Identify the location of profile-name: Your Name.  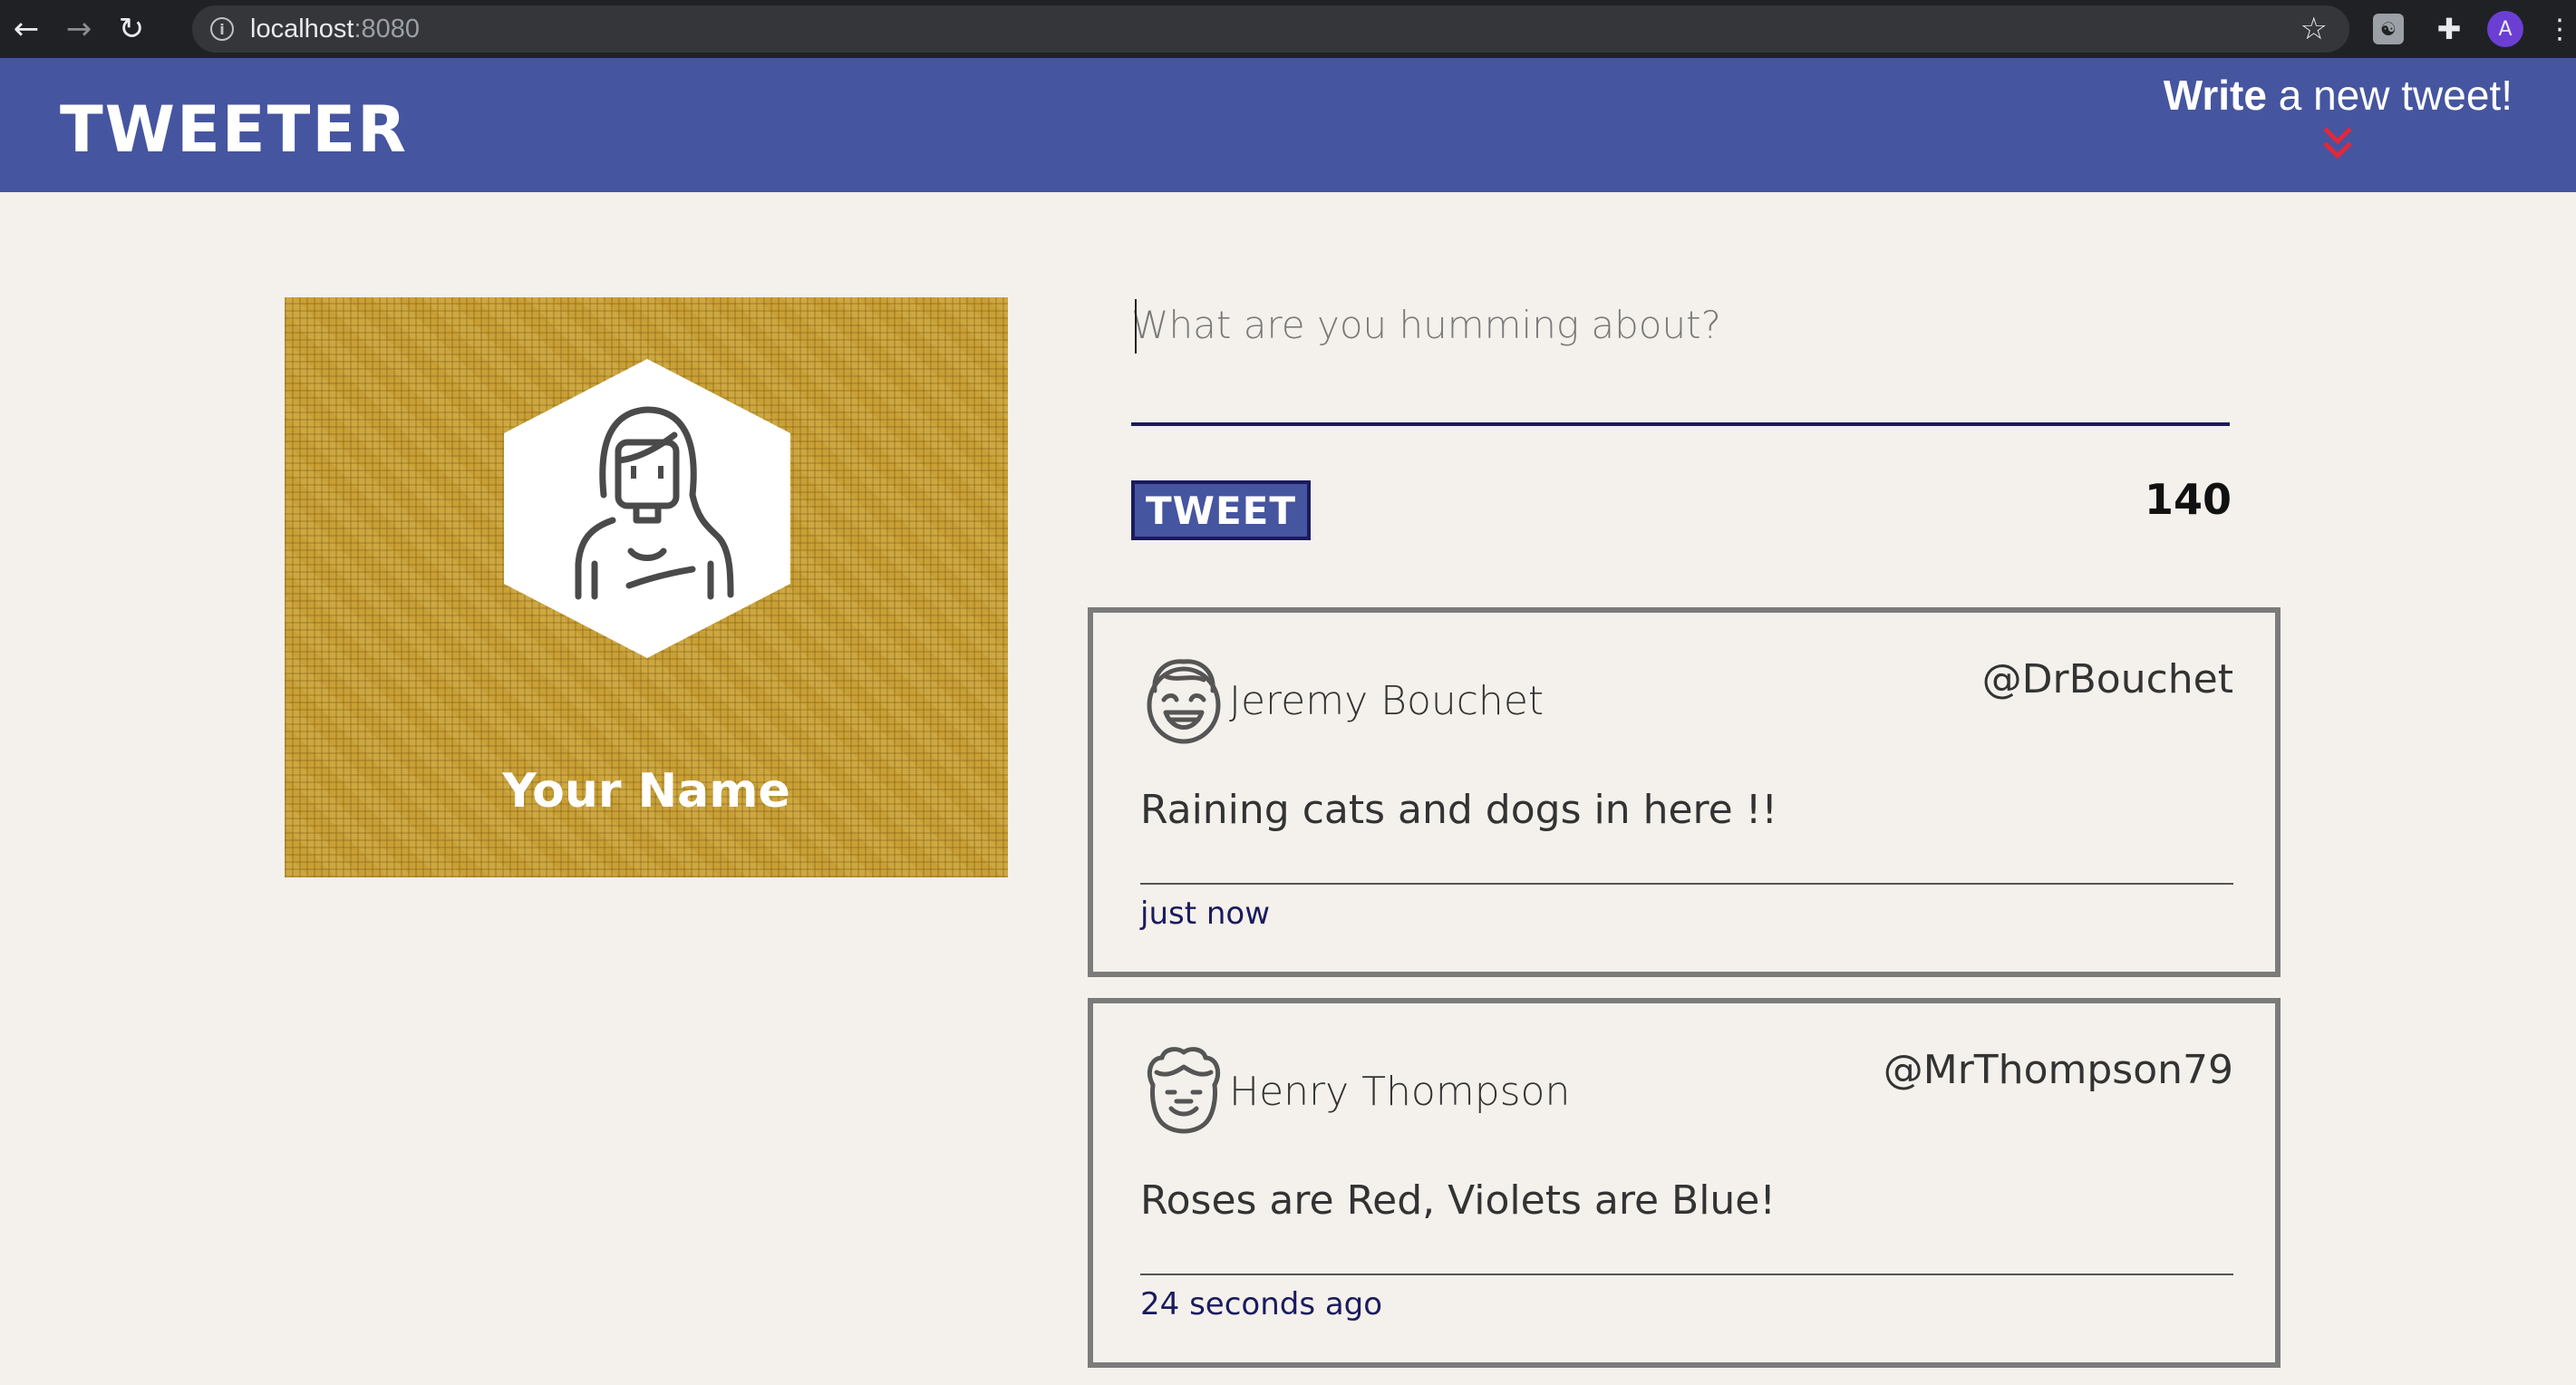
(646, 791).